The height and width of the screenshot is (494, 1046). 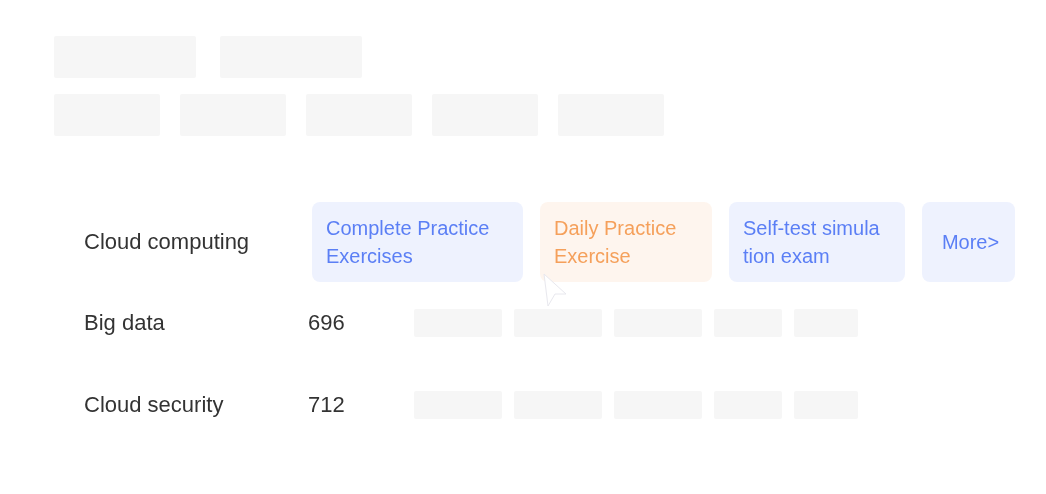 I want to click on category-label: Cloud security, so click(x=154, y=405).